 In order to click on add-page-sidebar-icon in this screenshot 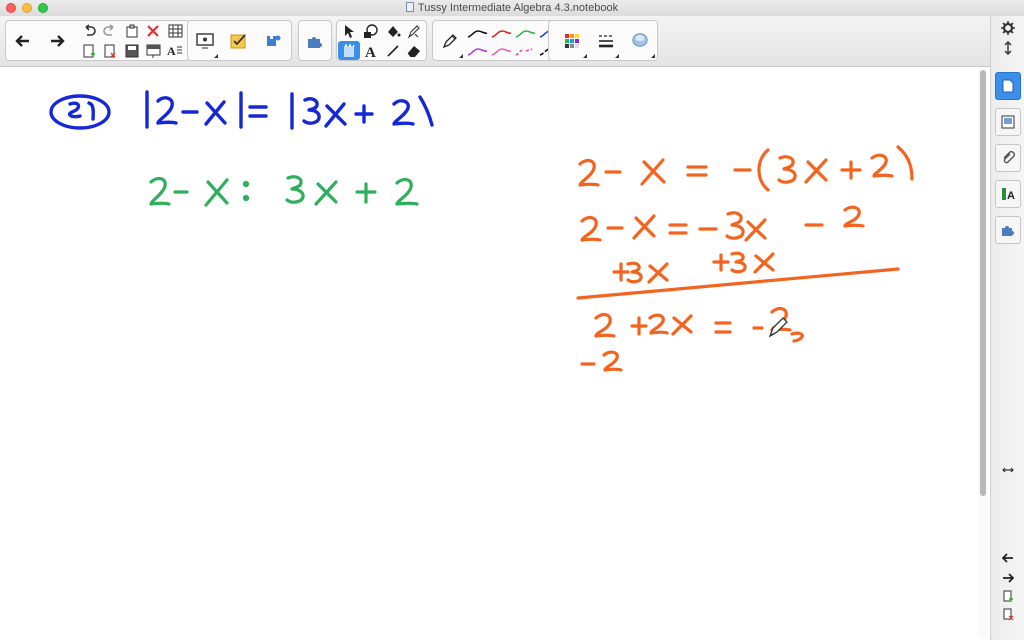, I will do `click(1008, 596)`.